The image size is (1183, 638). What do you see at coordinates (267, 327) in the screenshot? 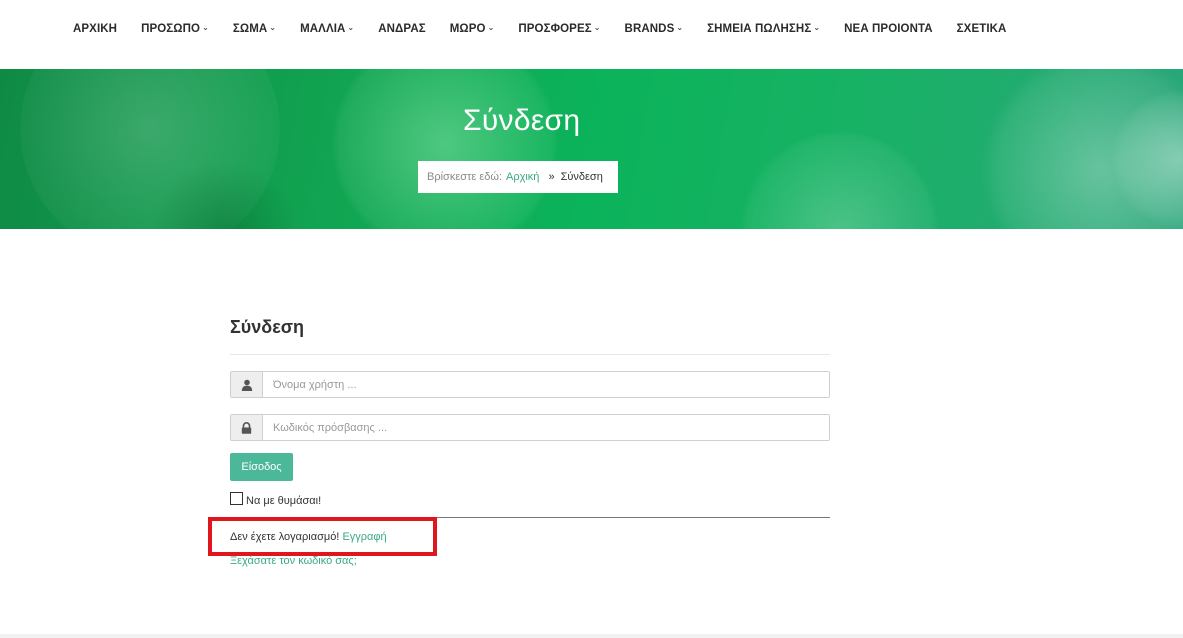
I see `login-form-title: Σύνδεση` at bounding box center [267, 327].